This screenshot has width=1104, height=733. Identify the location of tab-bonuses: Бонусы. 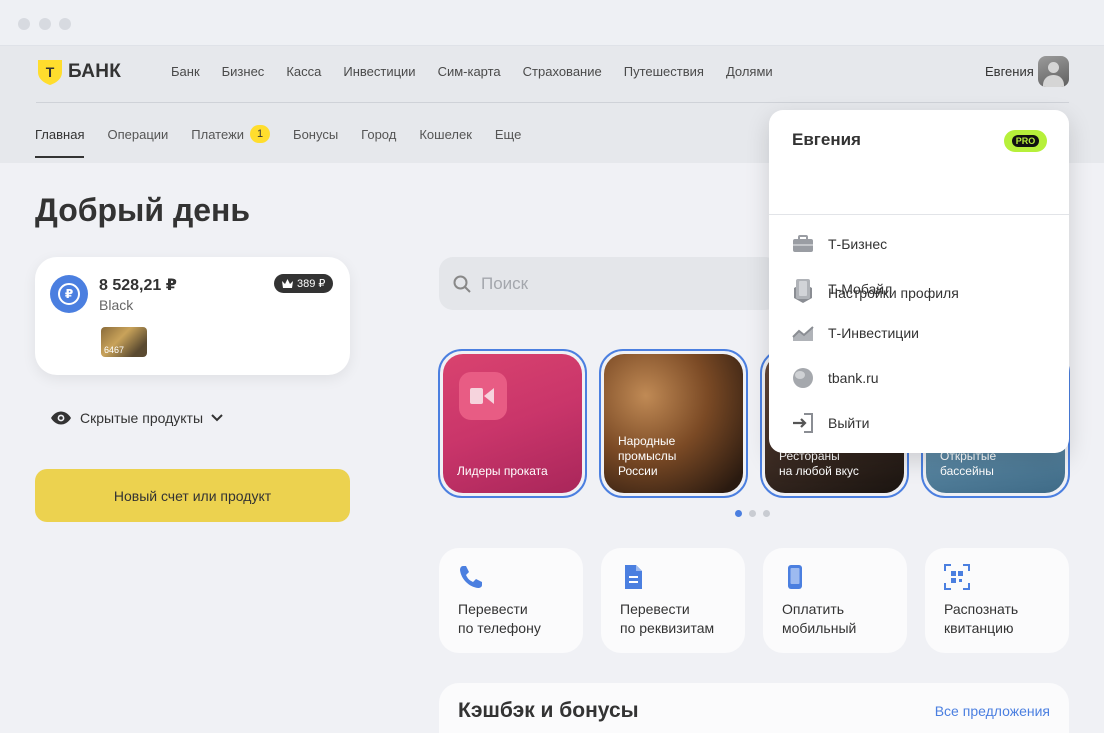
(315, 134).